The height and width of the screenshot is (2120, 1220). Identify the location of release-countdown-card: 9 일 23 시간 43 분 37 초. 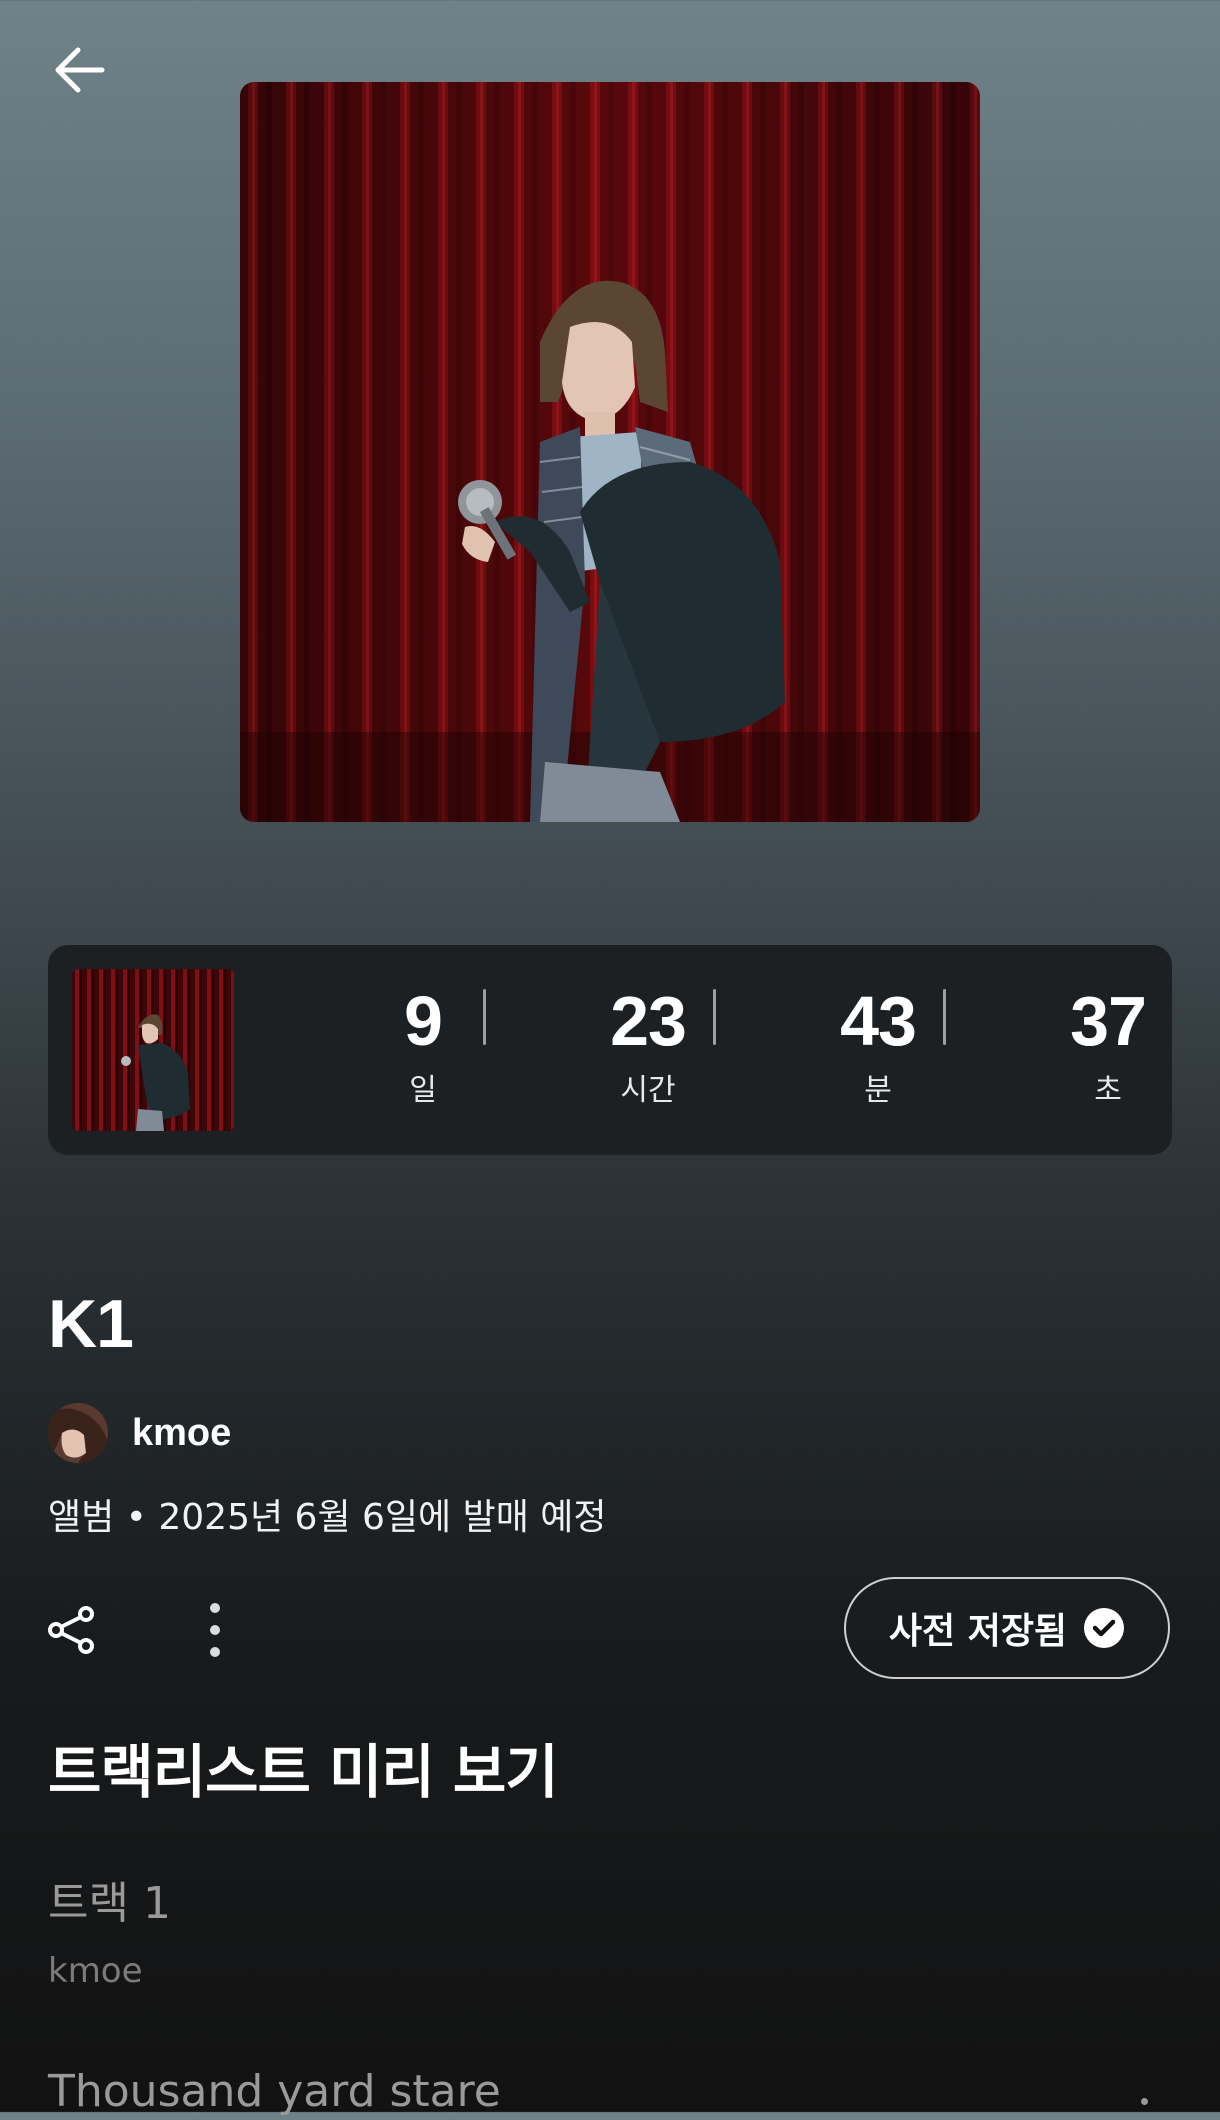
(610, 1050).